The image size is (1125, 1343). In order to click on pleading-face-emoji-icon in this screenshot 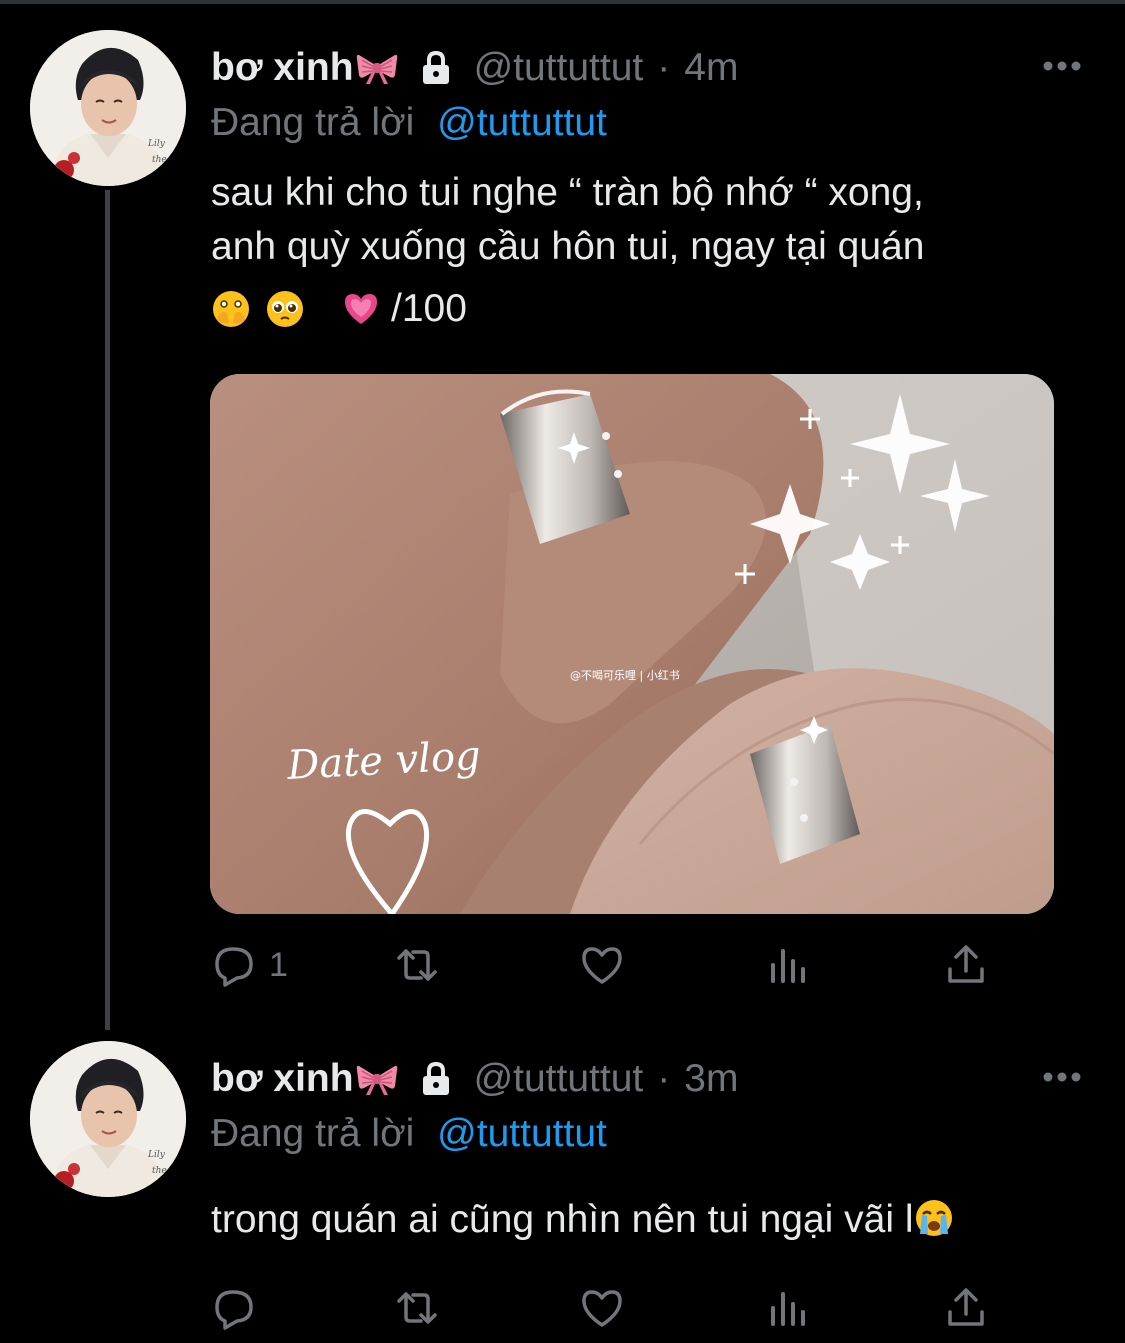, I will do `click(285, 309)`.